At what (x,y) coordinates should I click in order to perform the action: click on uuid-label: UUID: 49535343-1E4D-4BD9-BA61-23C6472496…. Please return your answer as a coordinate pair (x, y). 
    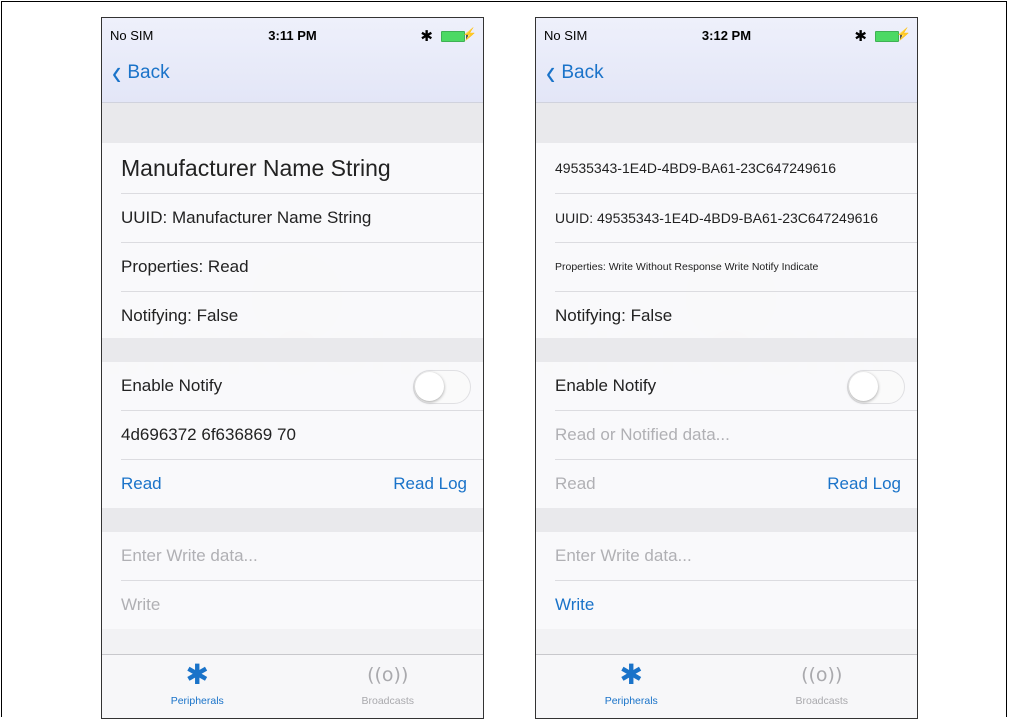
    Looking at the image, I should click on (736, 218).